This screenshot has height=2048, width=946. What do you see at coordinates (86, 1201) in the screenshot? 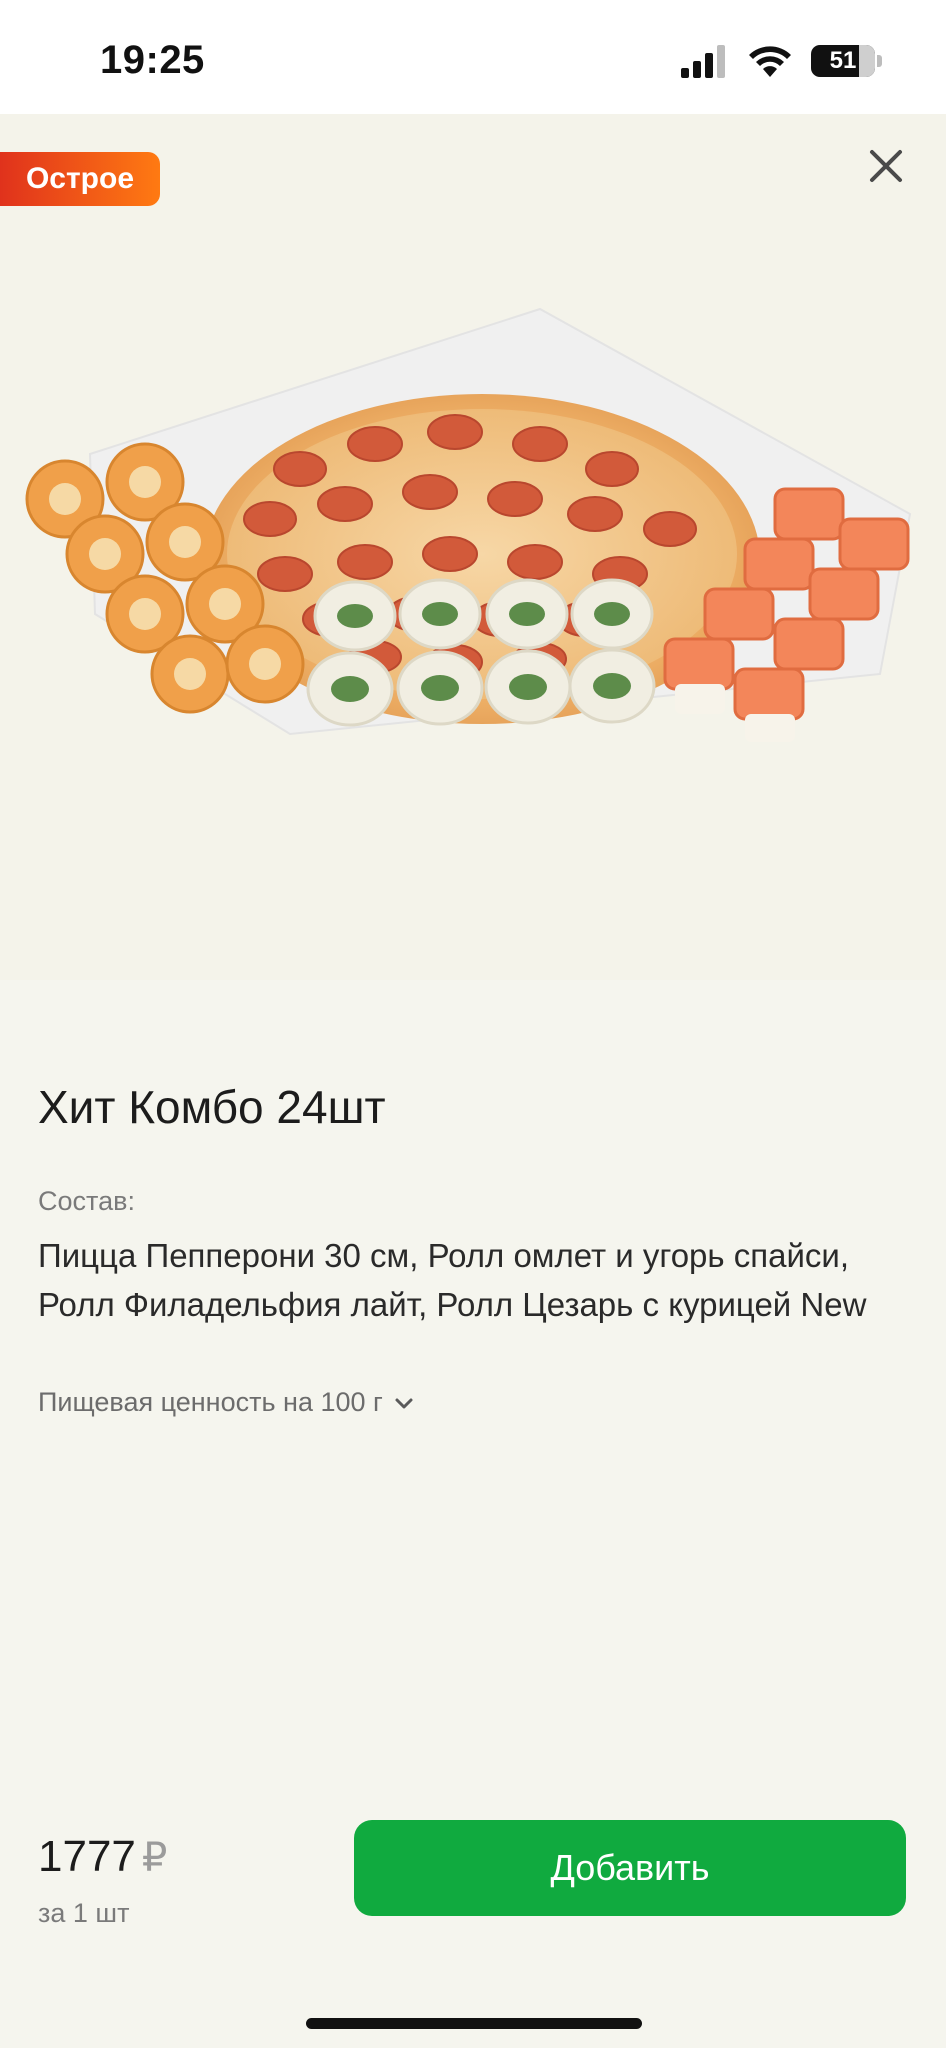
I see `composition-label: Состав:` at bounding box center [86, 1201].